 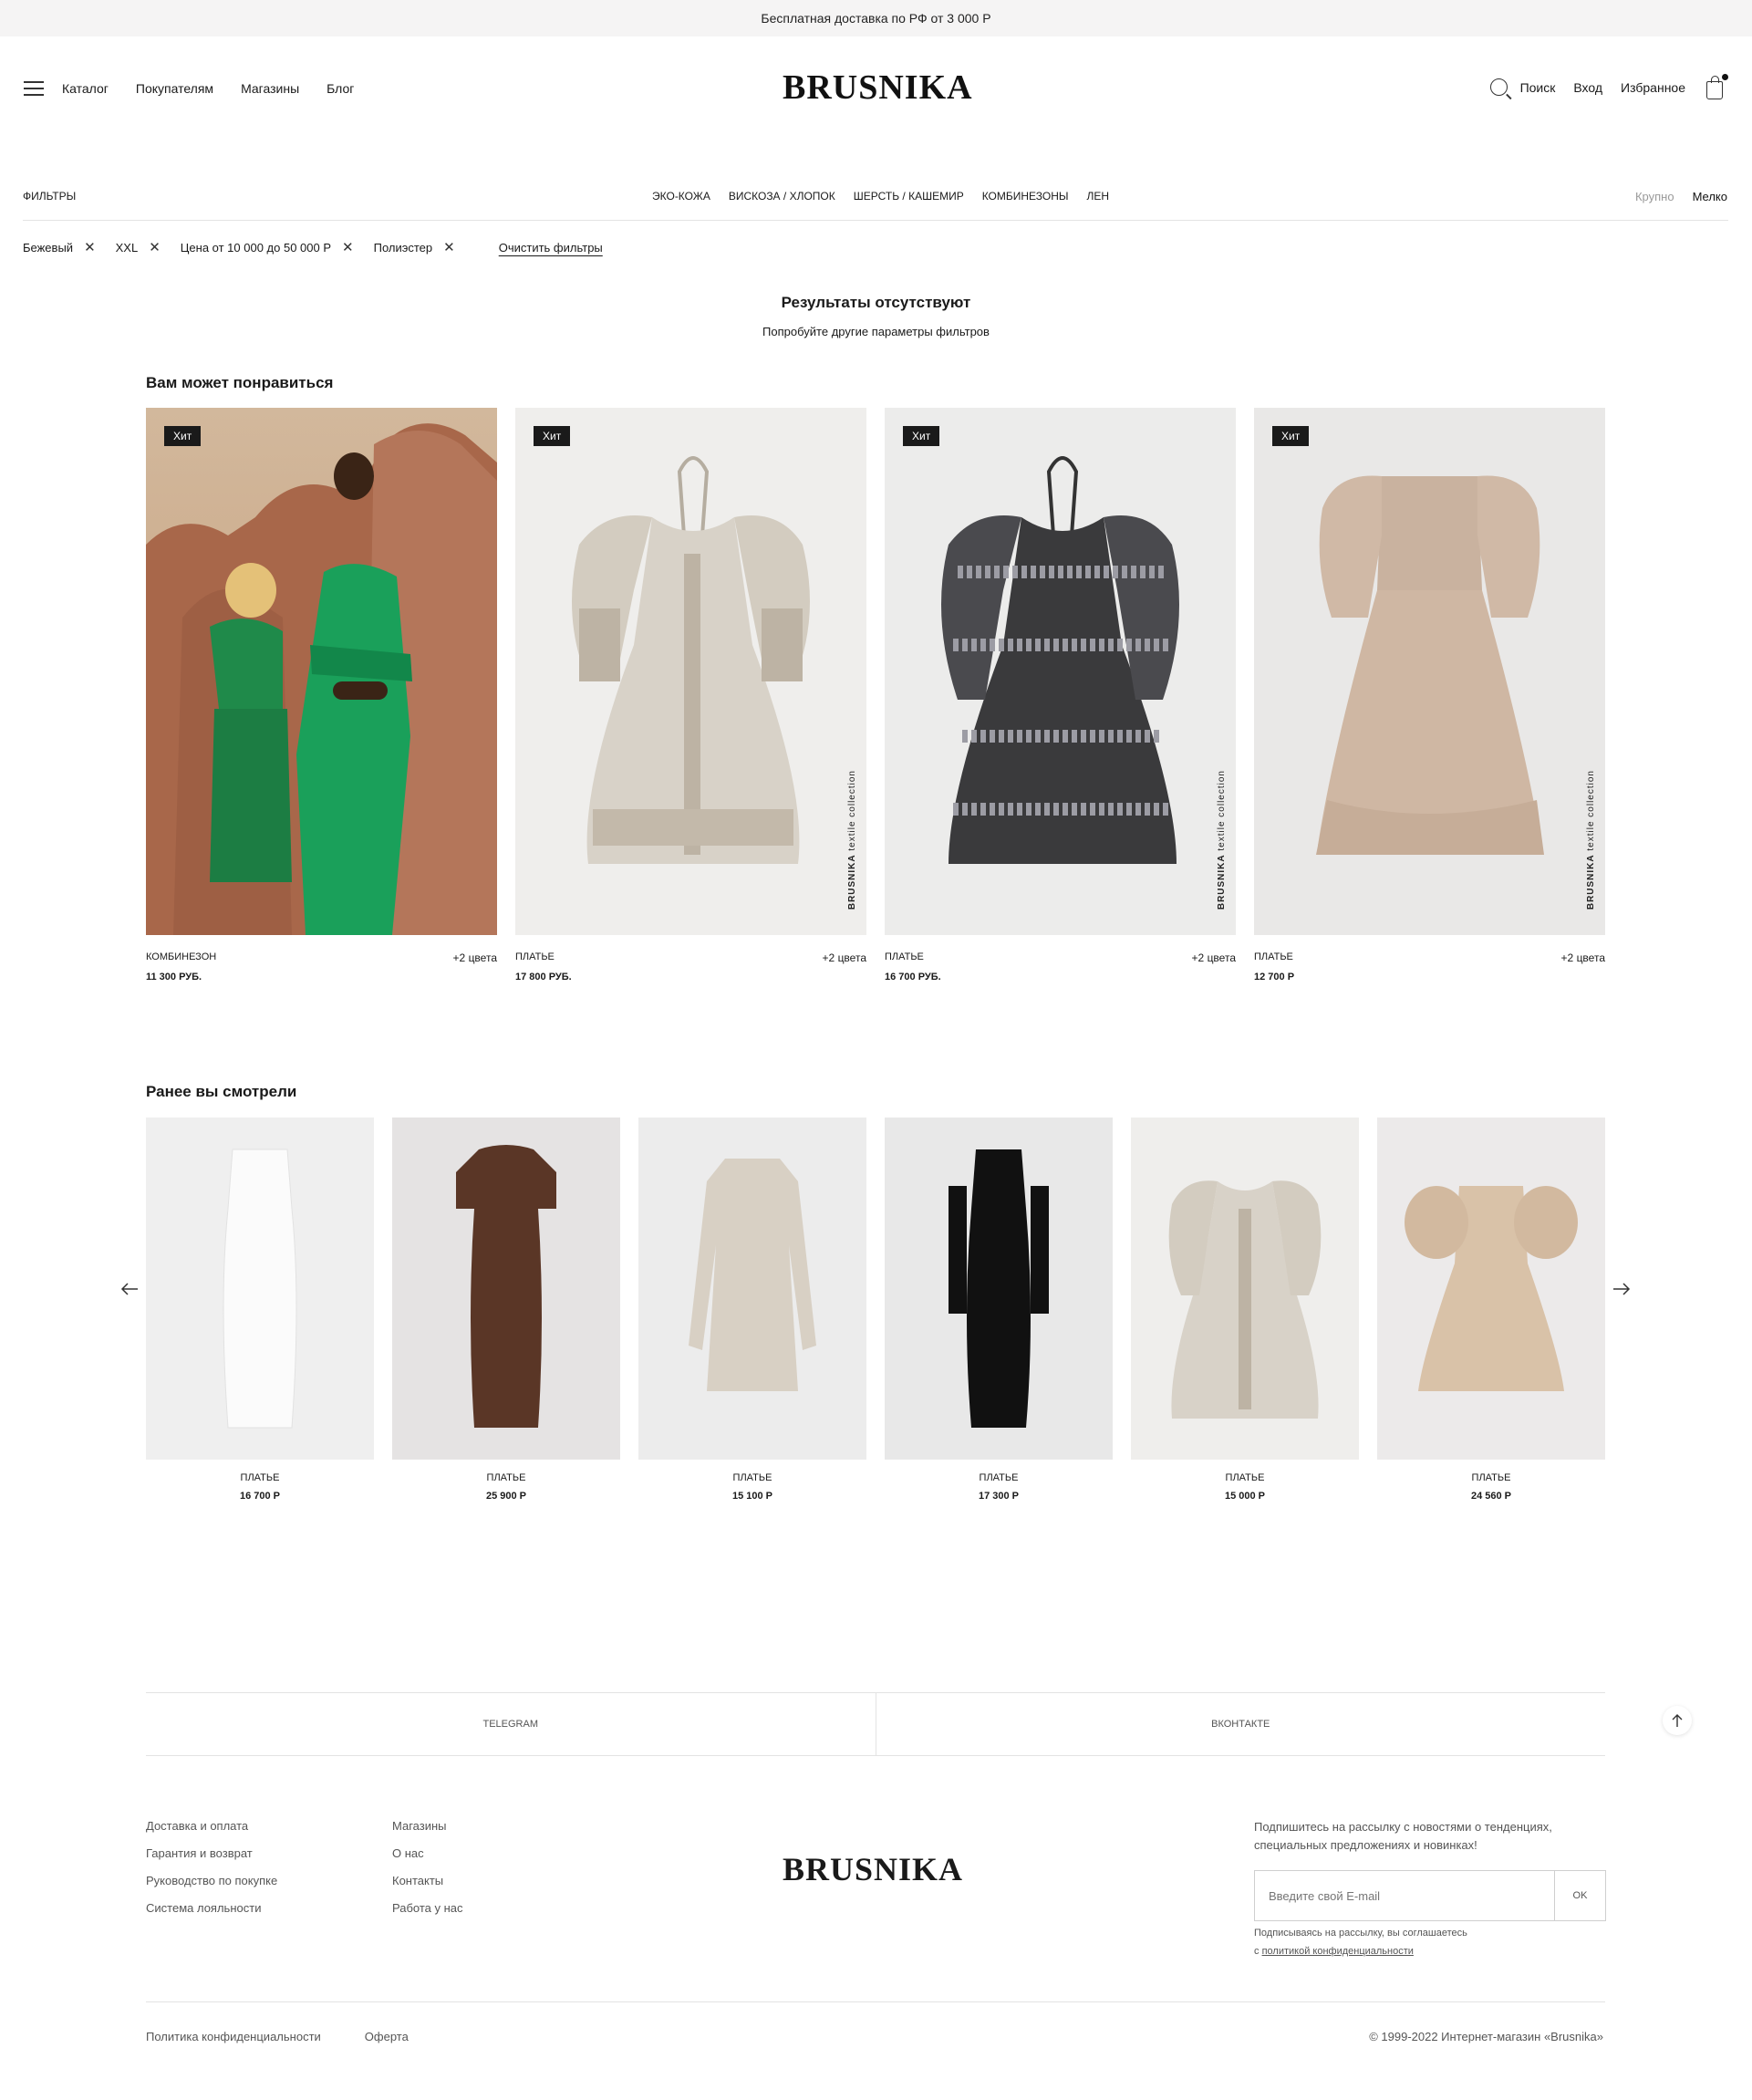 I want to click on viewed-product-card: ПЛАТЬЕ 16 700 Р, so click(x=260, y=1310).